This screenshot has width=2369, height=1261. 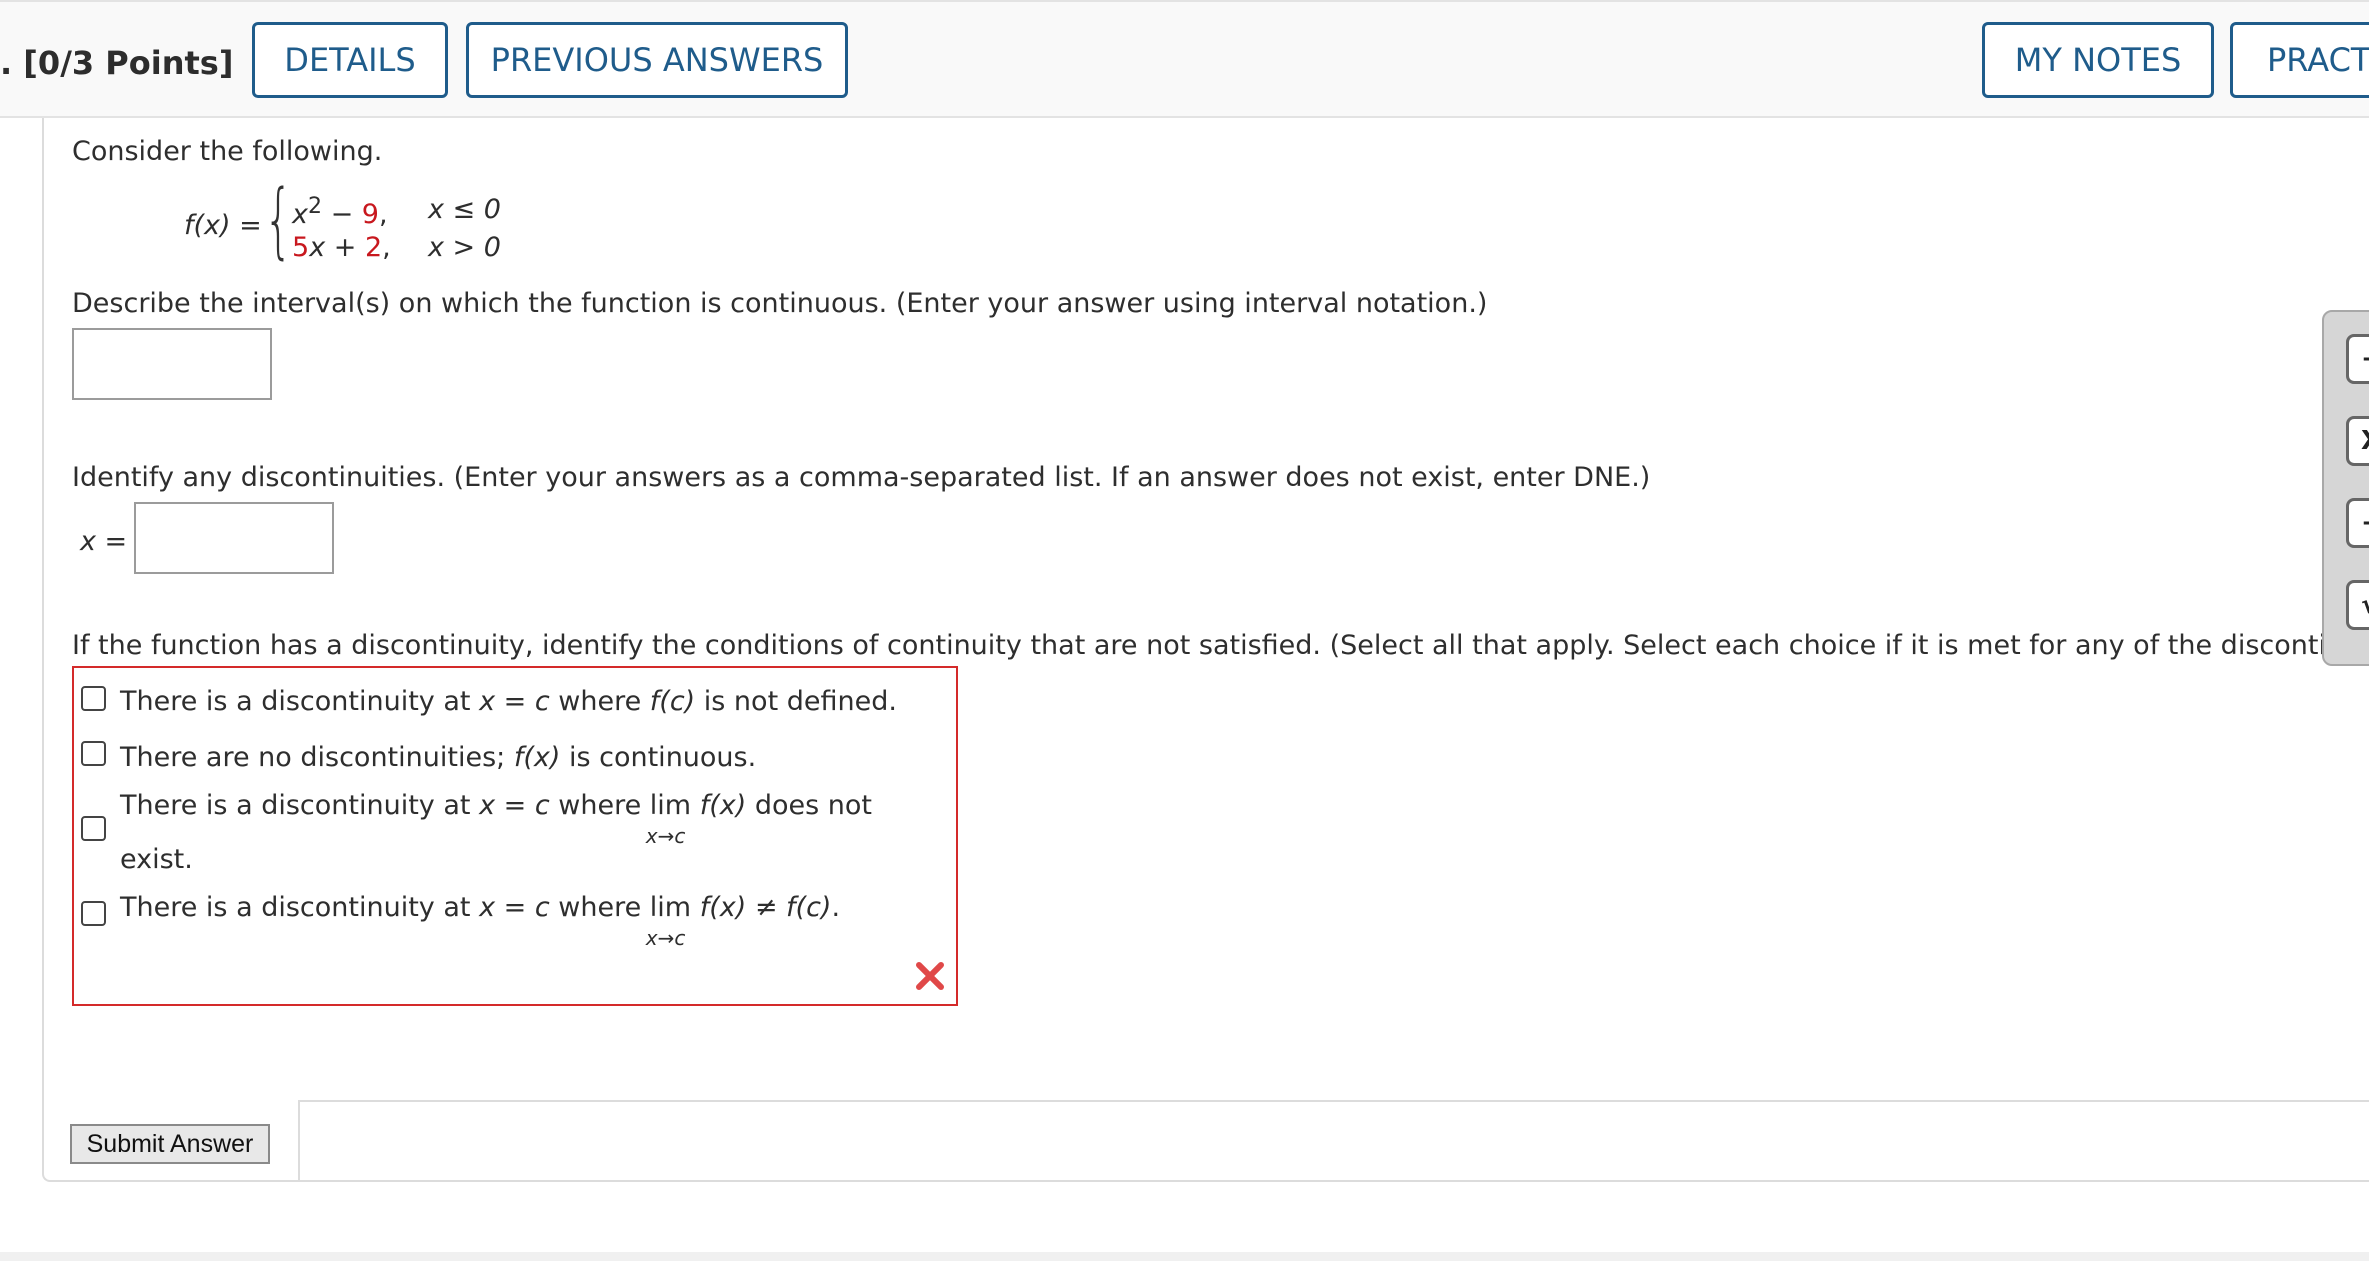 I want to click on toolbar-x-button: X, so click(x=2357, y=441).